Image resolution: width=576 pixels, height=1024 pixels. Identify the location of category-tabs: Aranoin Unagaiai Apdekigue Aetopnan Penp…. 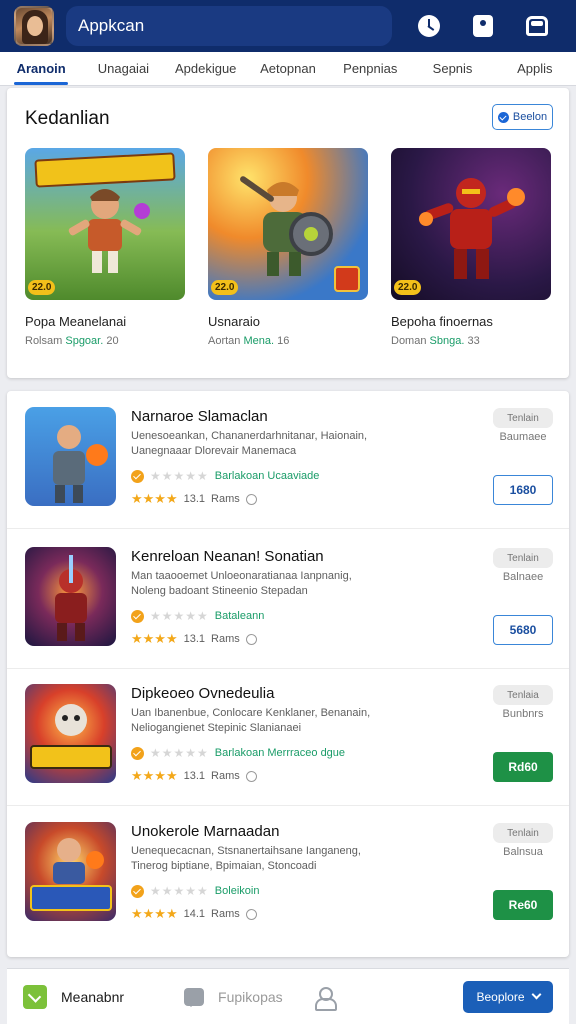
(288, 69).